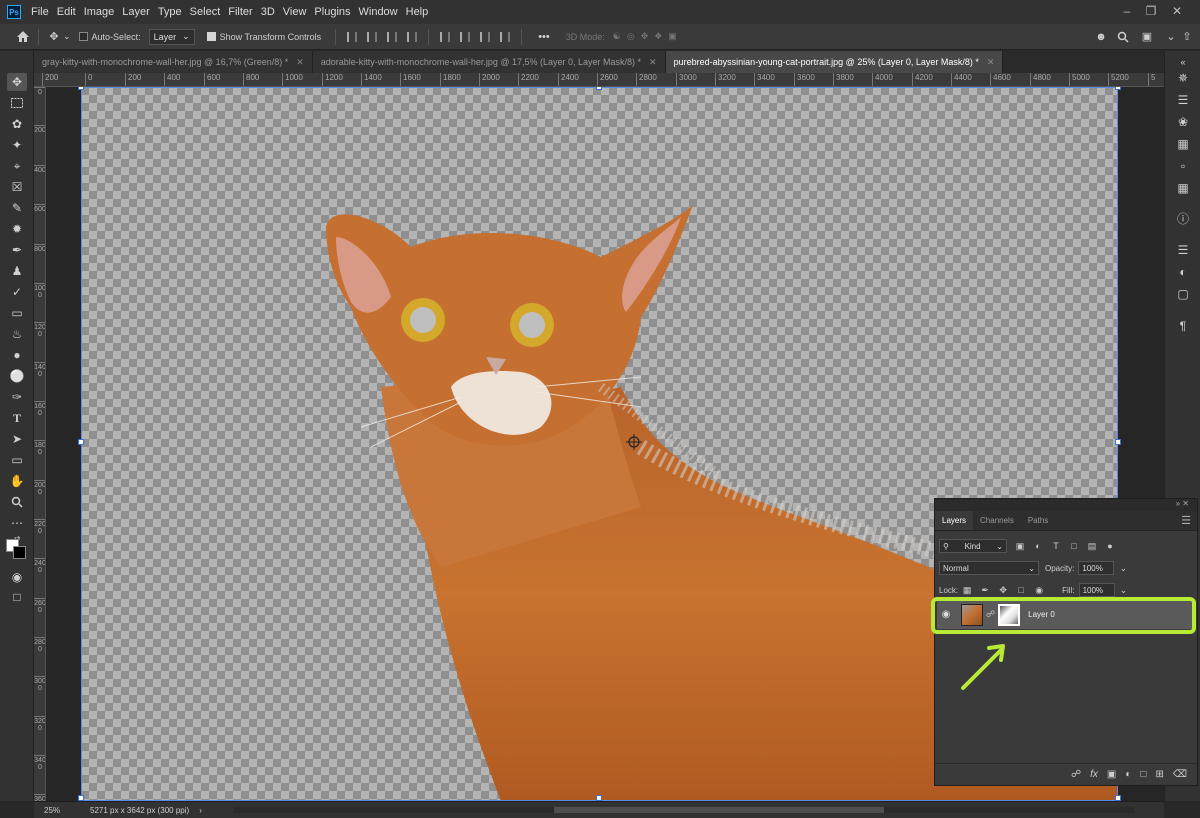 Image resolution: width=1200 pixels, height=818 pixels. I want to click on lock-image-icon: ✒, so click(985, 590).